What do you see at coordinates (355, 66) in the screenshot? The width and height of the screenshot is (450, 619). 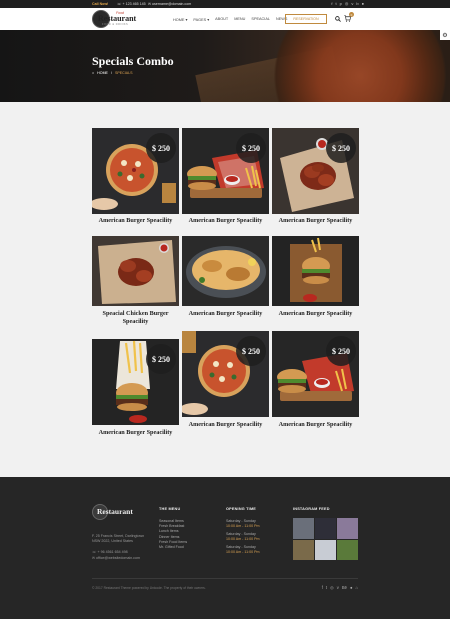 I see `hero-pizza-graphic` at bounding box center [355, 66].